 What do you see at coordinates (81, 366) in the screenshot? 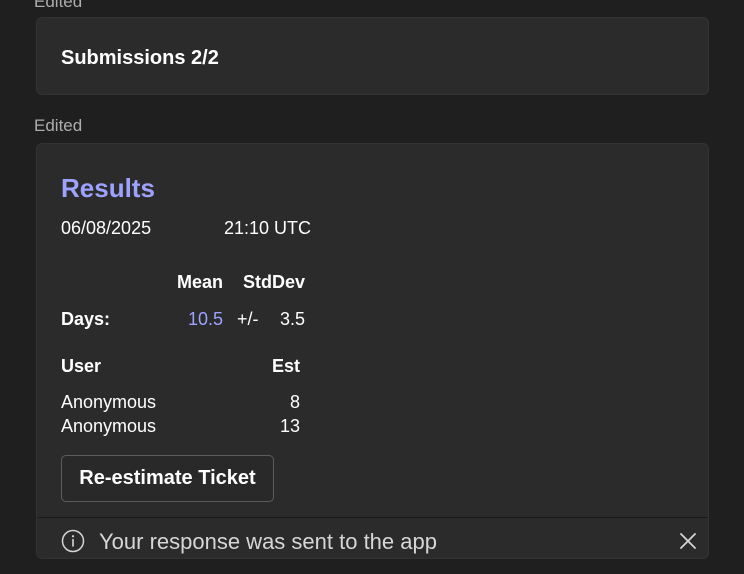
I see `user-column-header: User` at bounding box center [81, 366].